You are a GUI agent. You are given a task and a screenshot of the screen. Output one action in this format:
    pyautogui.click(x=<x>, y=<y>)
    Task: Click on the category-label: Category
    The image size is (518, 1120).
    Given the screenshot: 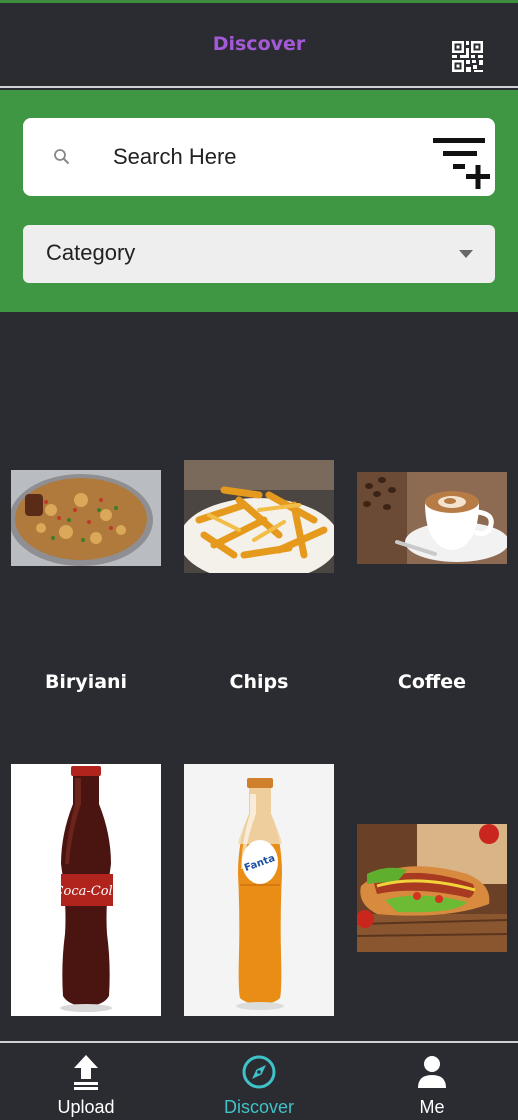 What is the action you would take?
    pyautogui.click(x=91, y=252)
    